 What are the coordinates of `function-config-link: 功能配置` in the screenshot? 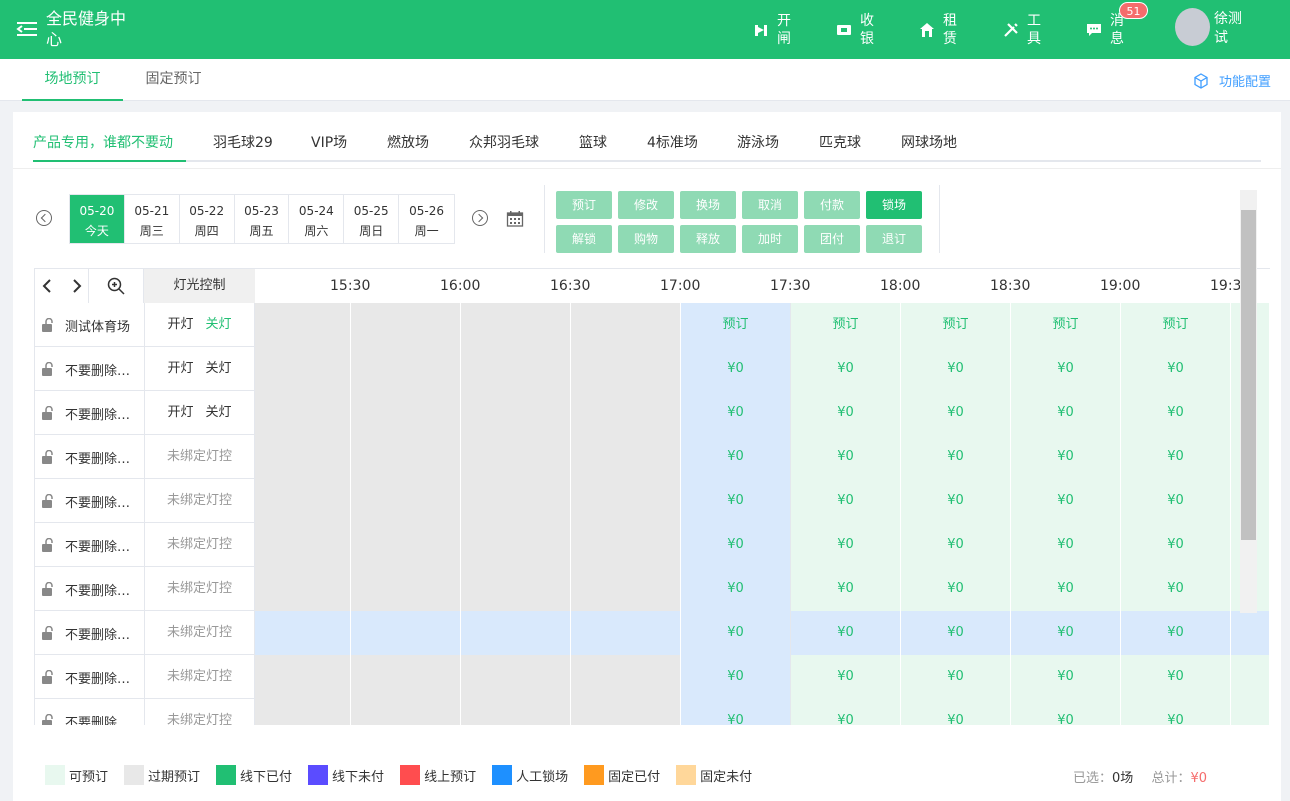 It's located at (1232, 80).